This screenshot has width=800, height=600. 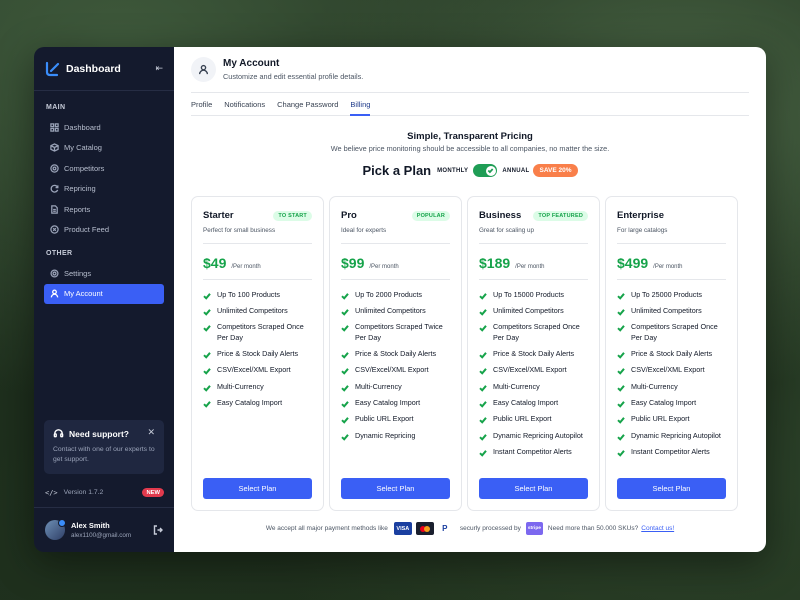 What do you see at coordinates (151, 432) in the screenshot?
I see `close-icon: ✕` at bounding box center [151, 432].